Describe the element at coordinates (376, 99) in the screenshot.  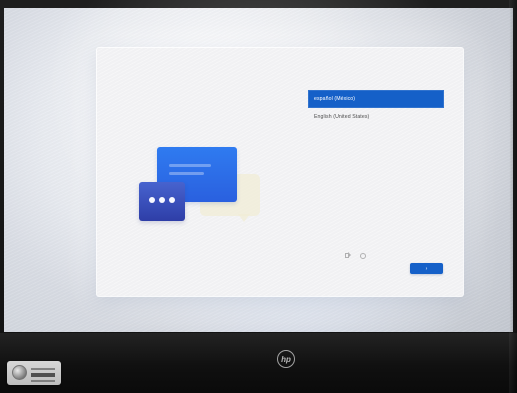
I see `language-option-es-mx: español (México)` at that location.